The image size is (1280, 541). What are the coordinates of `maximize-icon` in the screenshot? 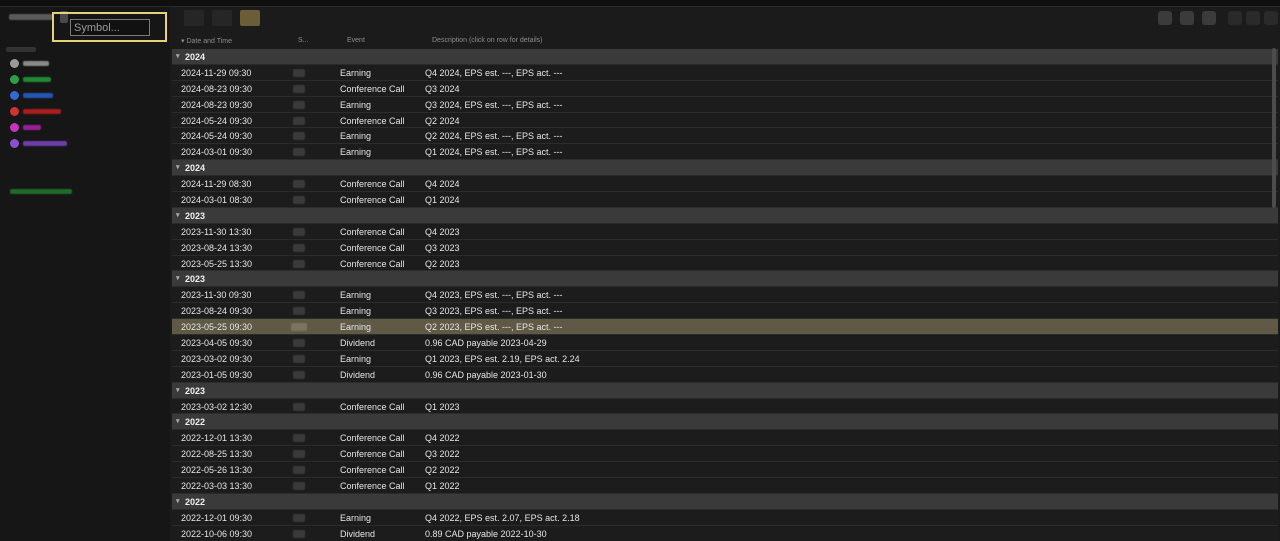 It's located at (1253, 18).